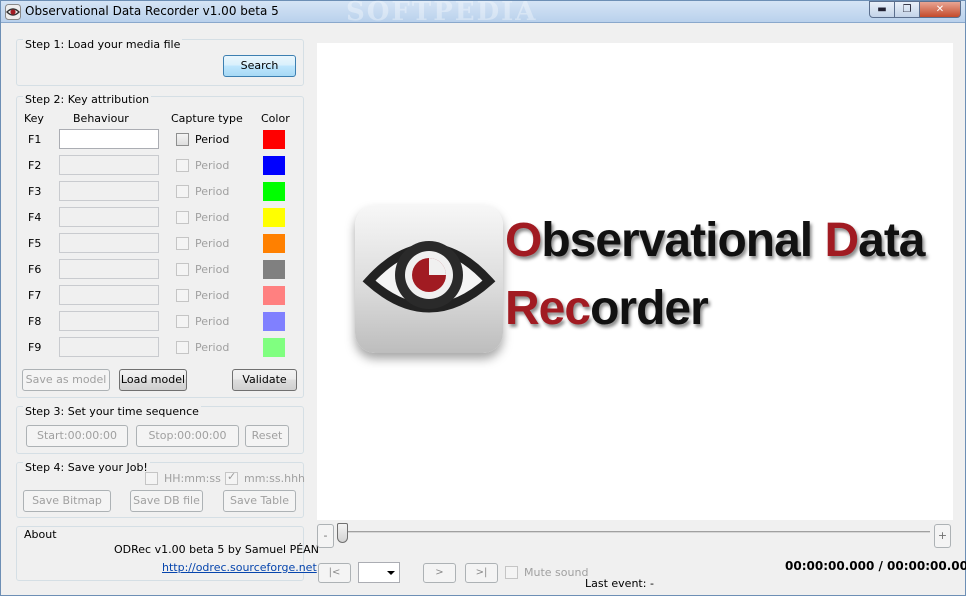  I want to click on chevron-down-icon, so click(391, 573).